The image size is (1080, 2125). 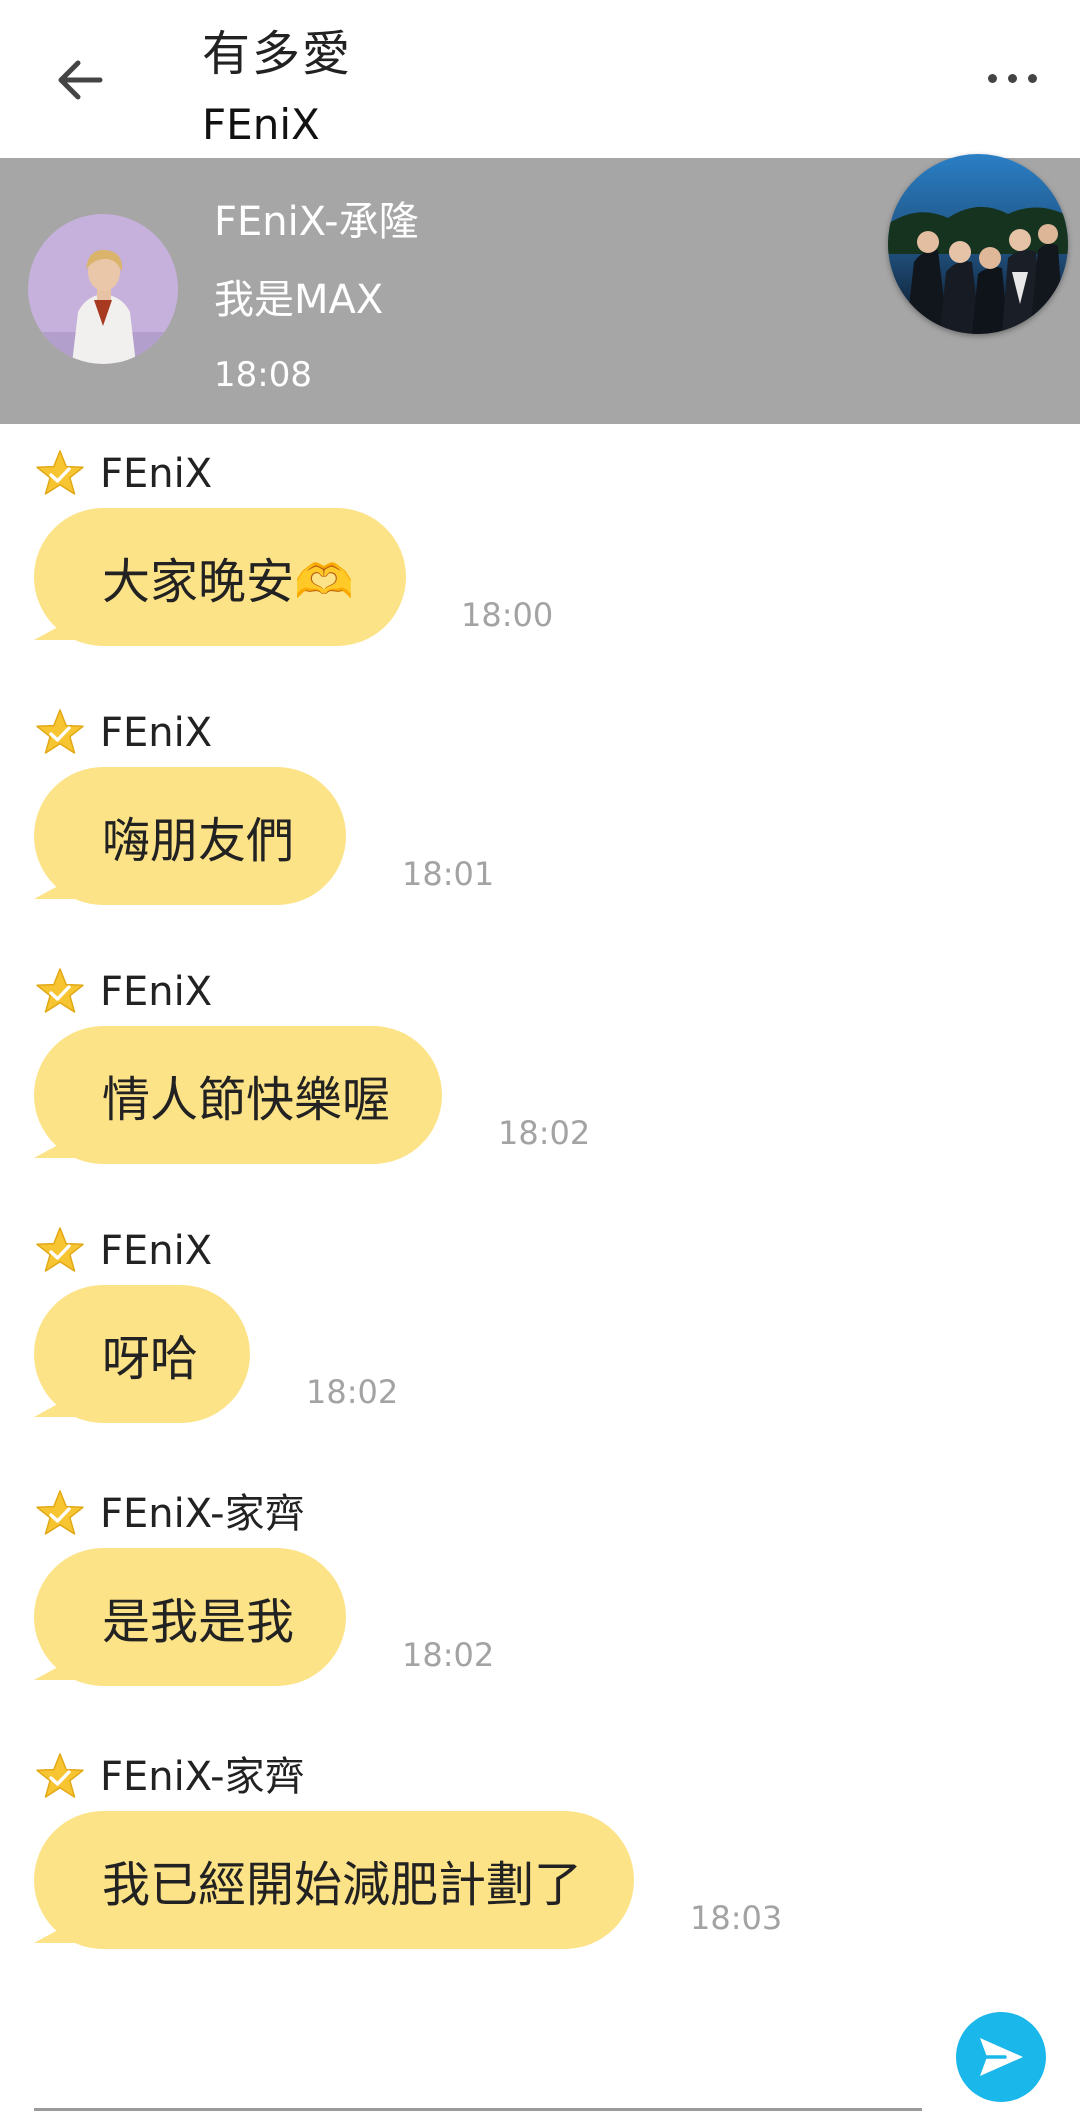 What do you see at coordinates (736, 1918) in the screenshot?
I see `message-time: 18:03` at bounding box center [736, 1918].